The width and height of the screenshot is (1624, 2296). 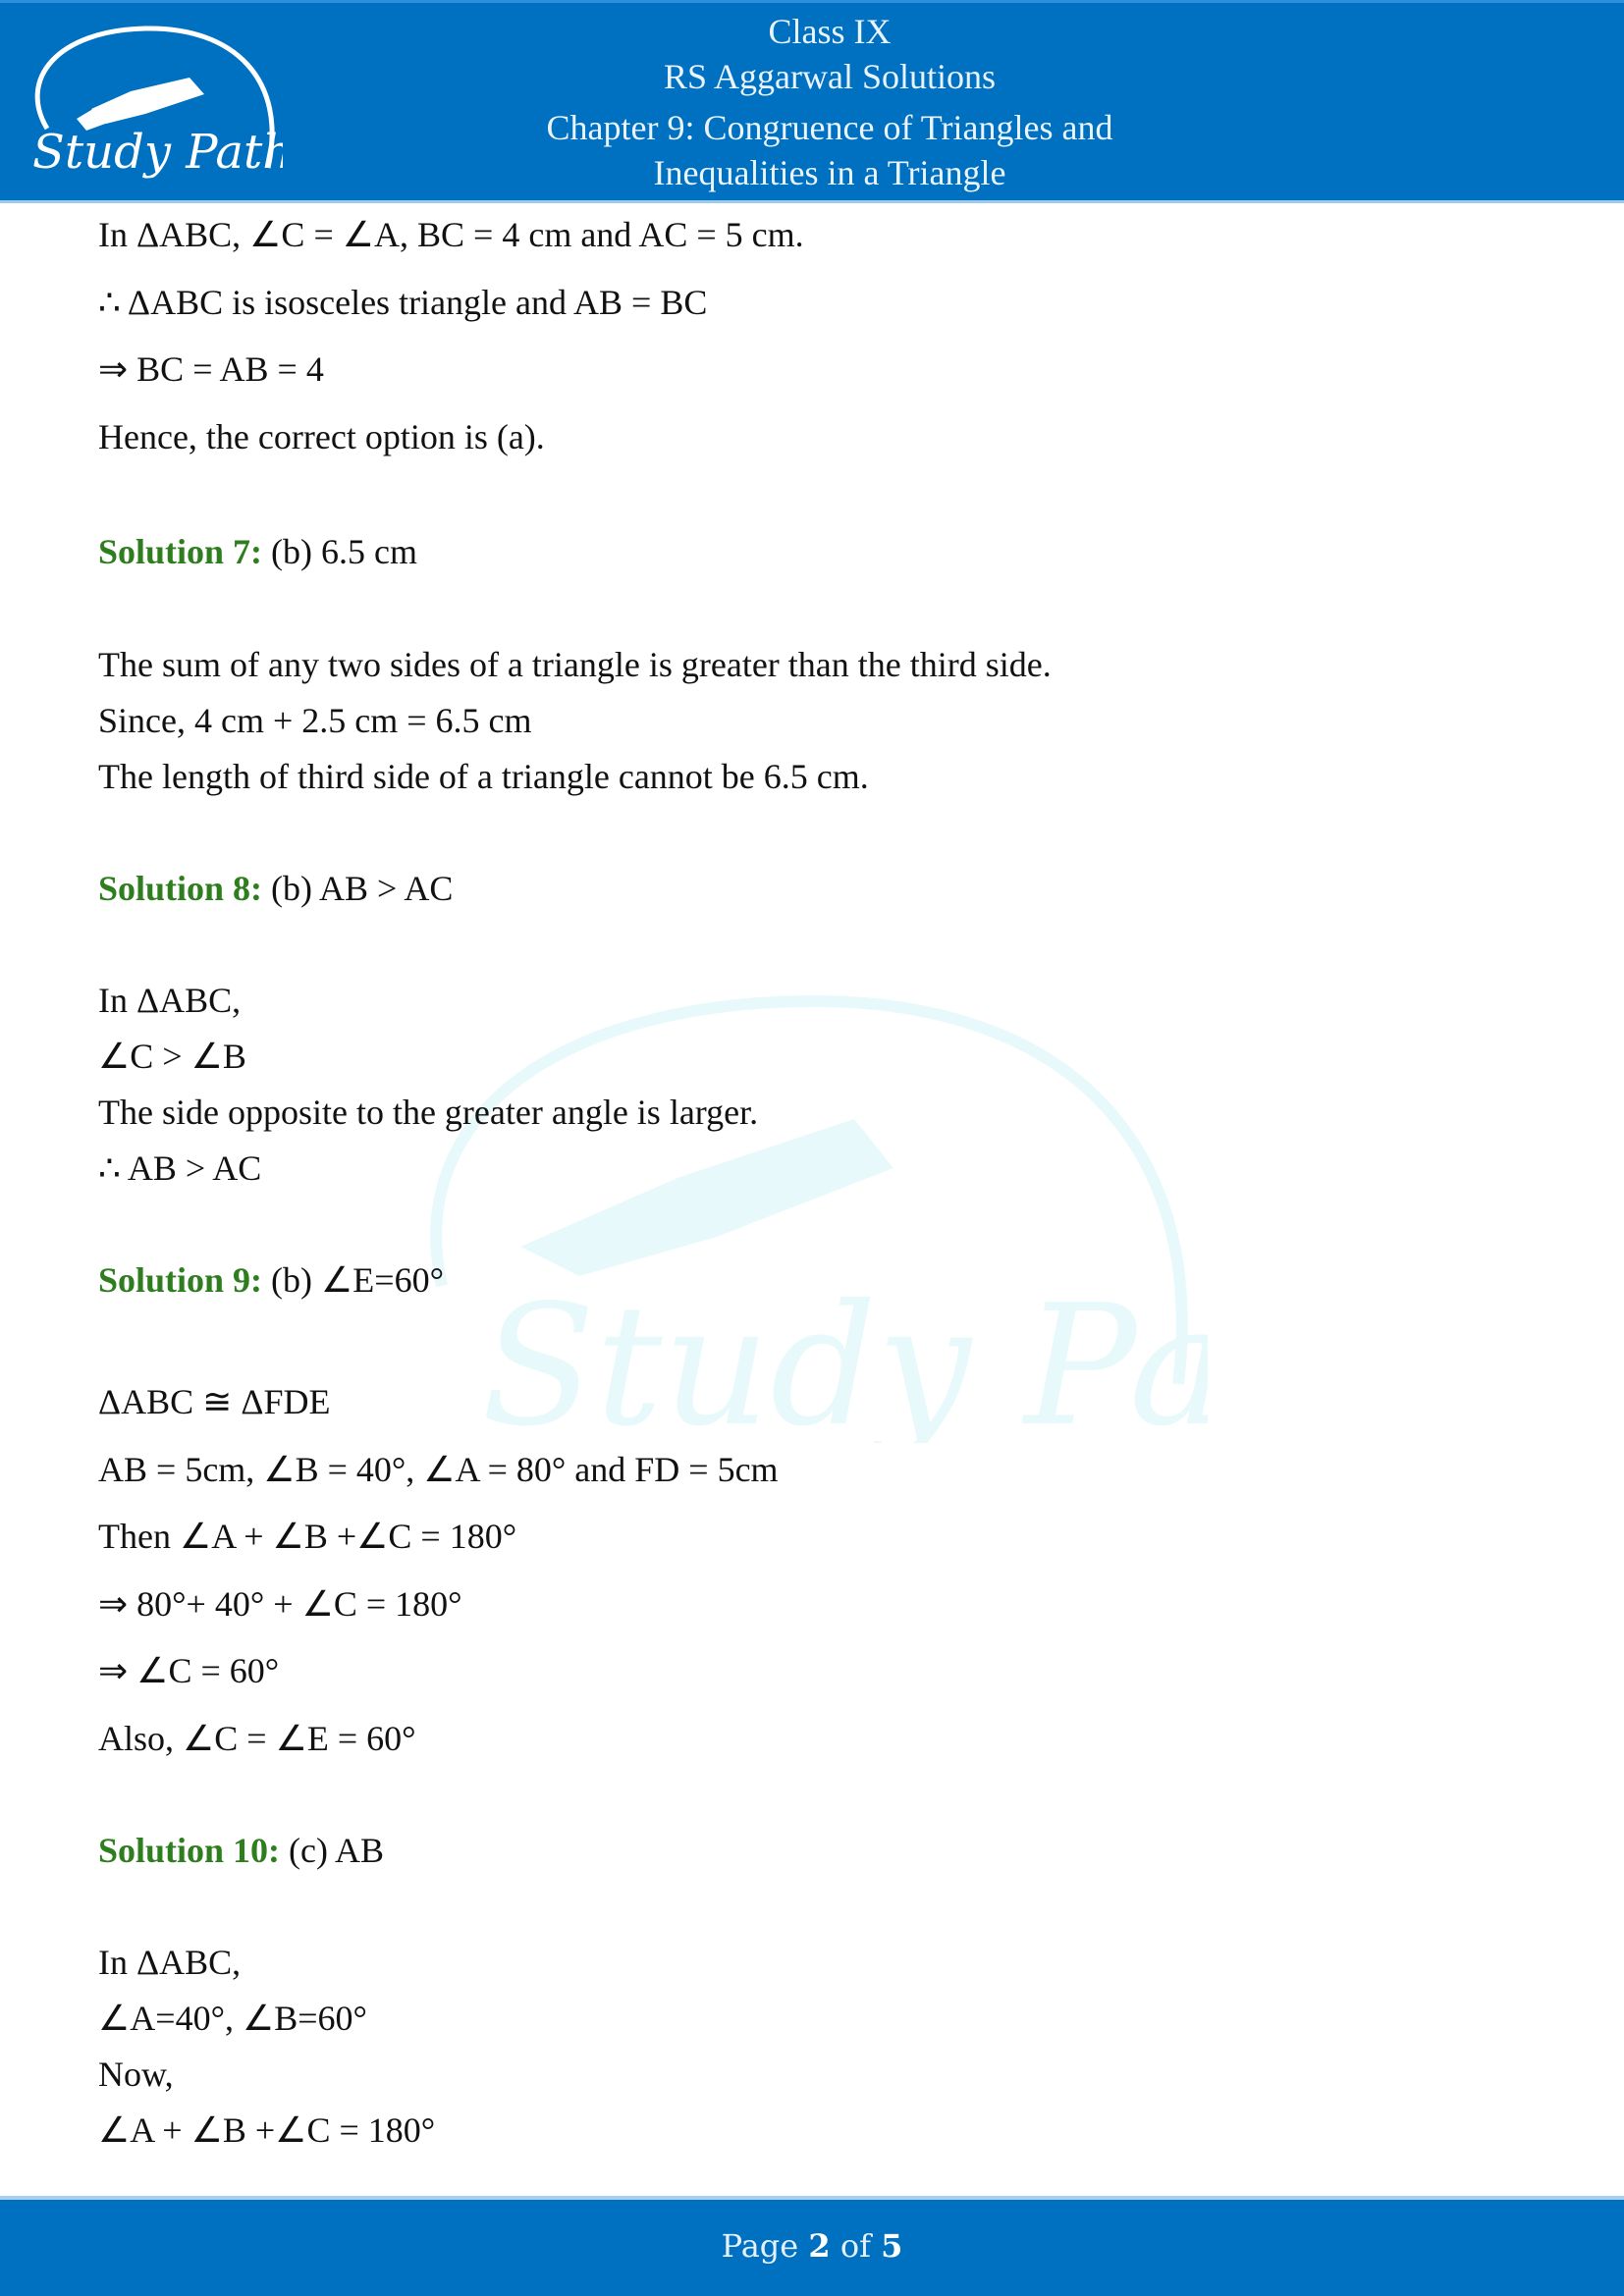 I want to click on solution-answer: (c) AB, so click(x=332, y=1851).